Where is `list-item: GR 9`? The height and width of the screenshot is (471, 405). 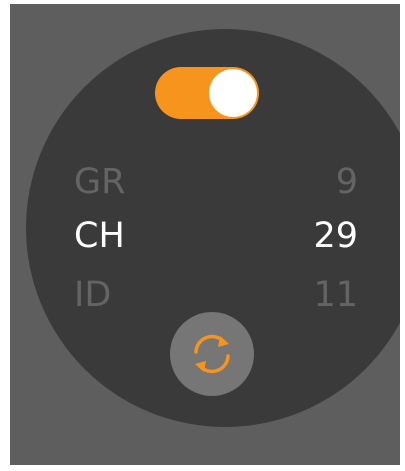 list-item: GR 9 is located at coordinates (205, 182).